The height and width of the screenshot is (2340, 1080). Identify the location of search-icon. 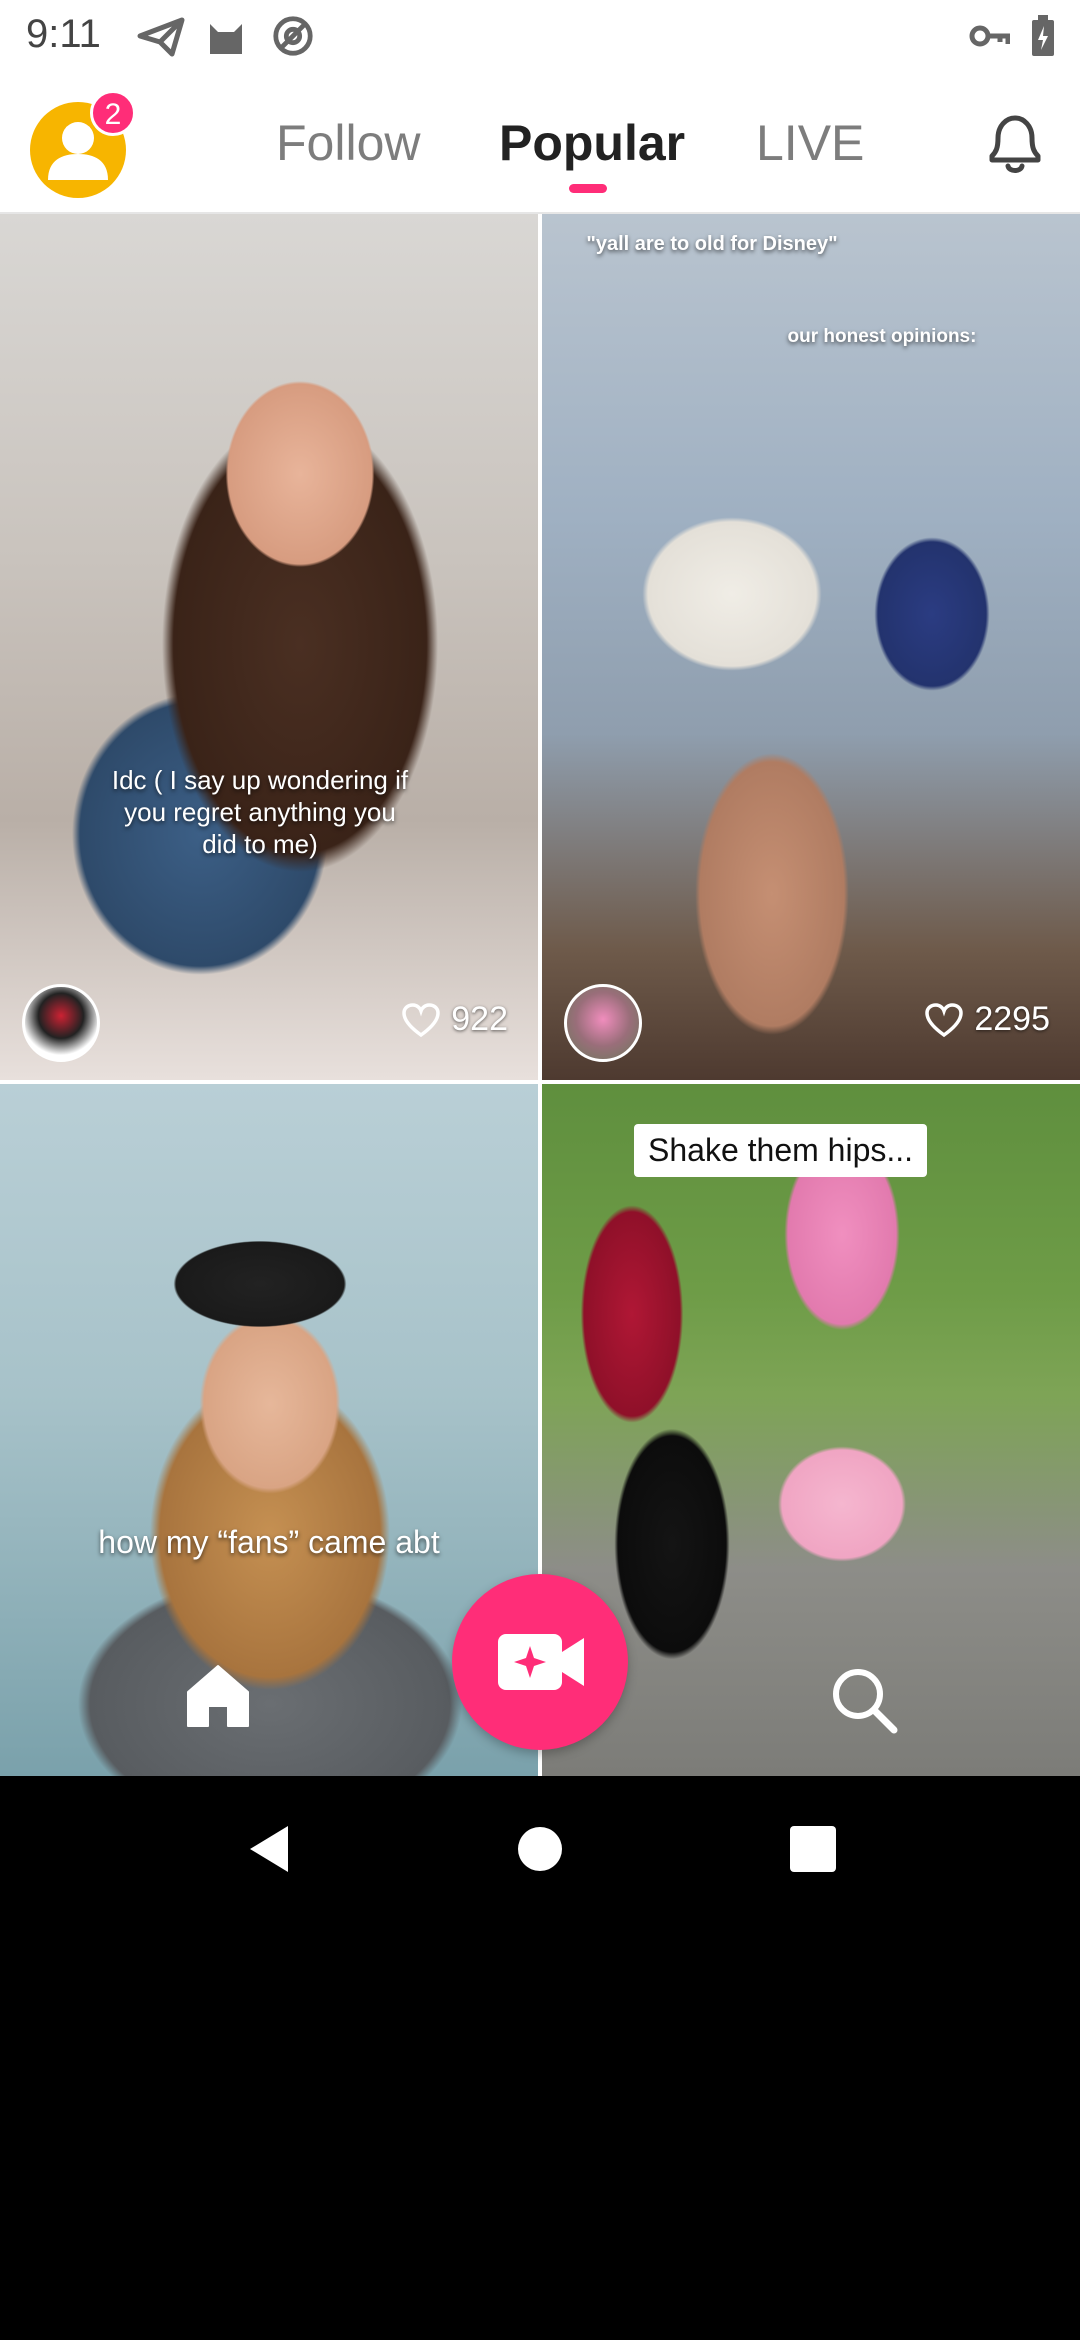
(864, 1700).